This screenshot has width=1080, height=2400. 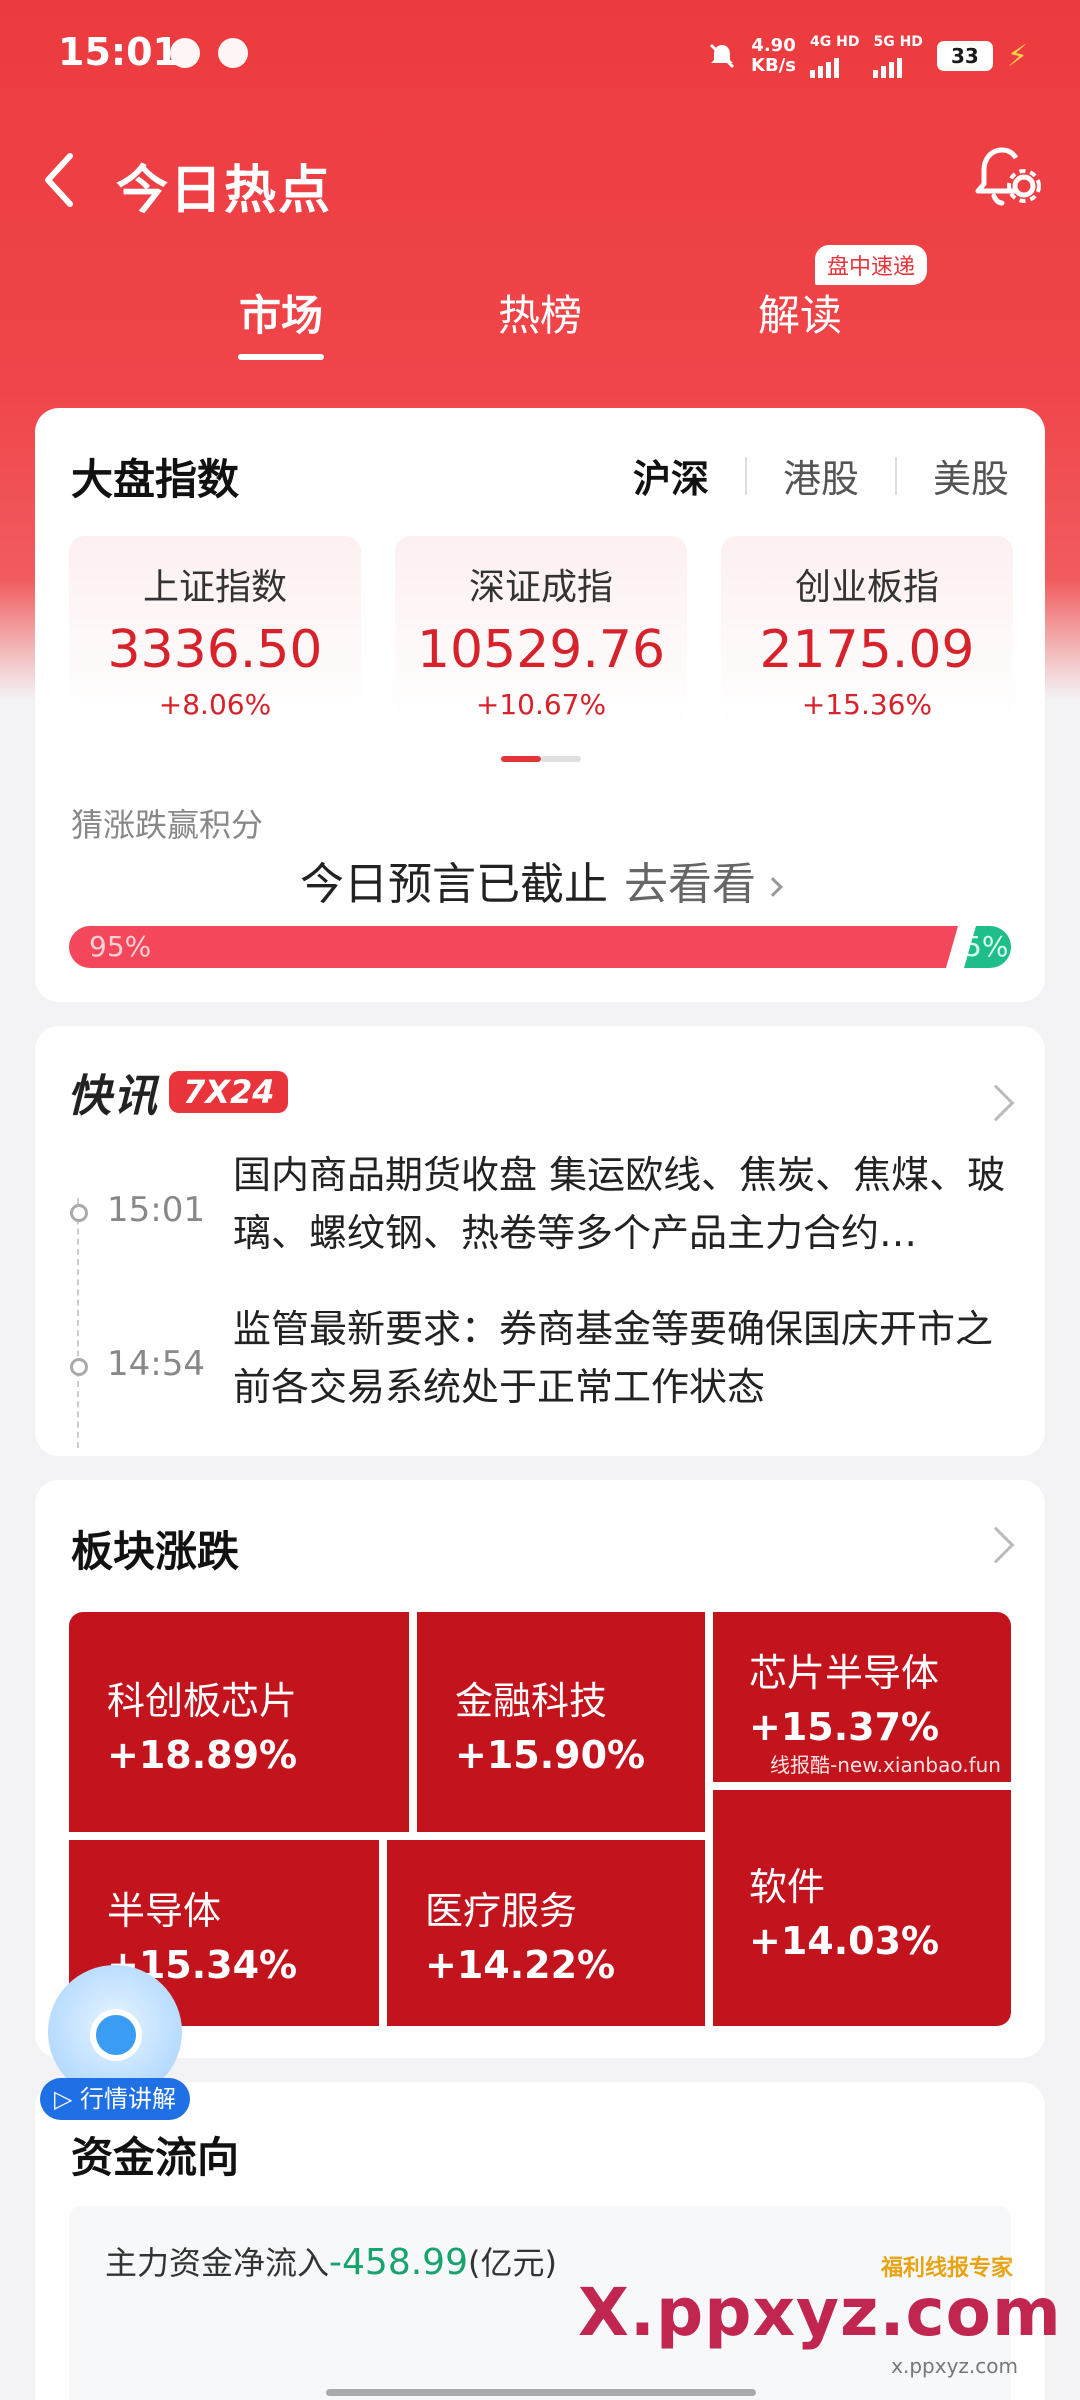 What do you see at coordinates (800, 312) in the screenshot?
I see `tab-analysis: 解读` at bounding box center [800, 312].